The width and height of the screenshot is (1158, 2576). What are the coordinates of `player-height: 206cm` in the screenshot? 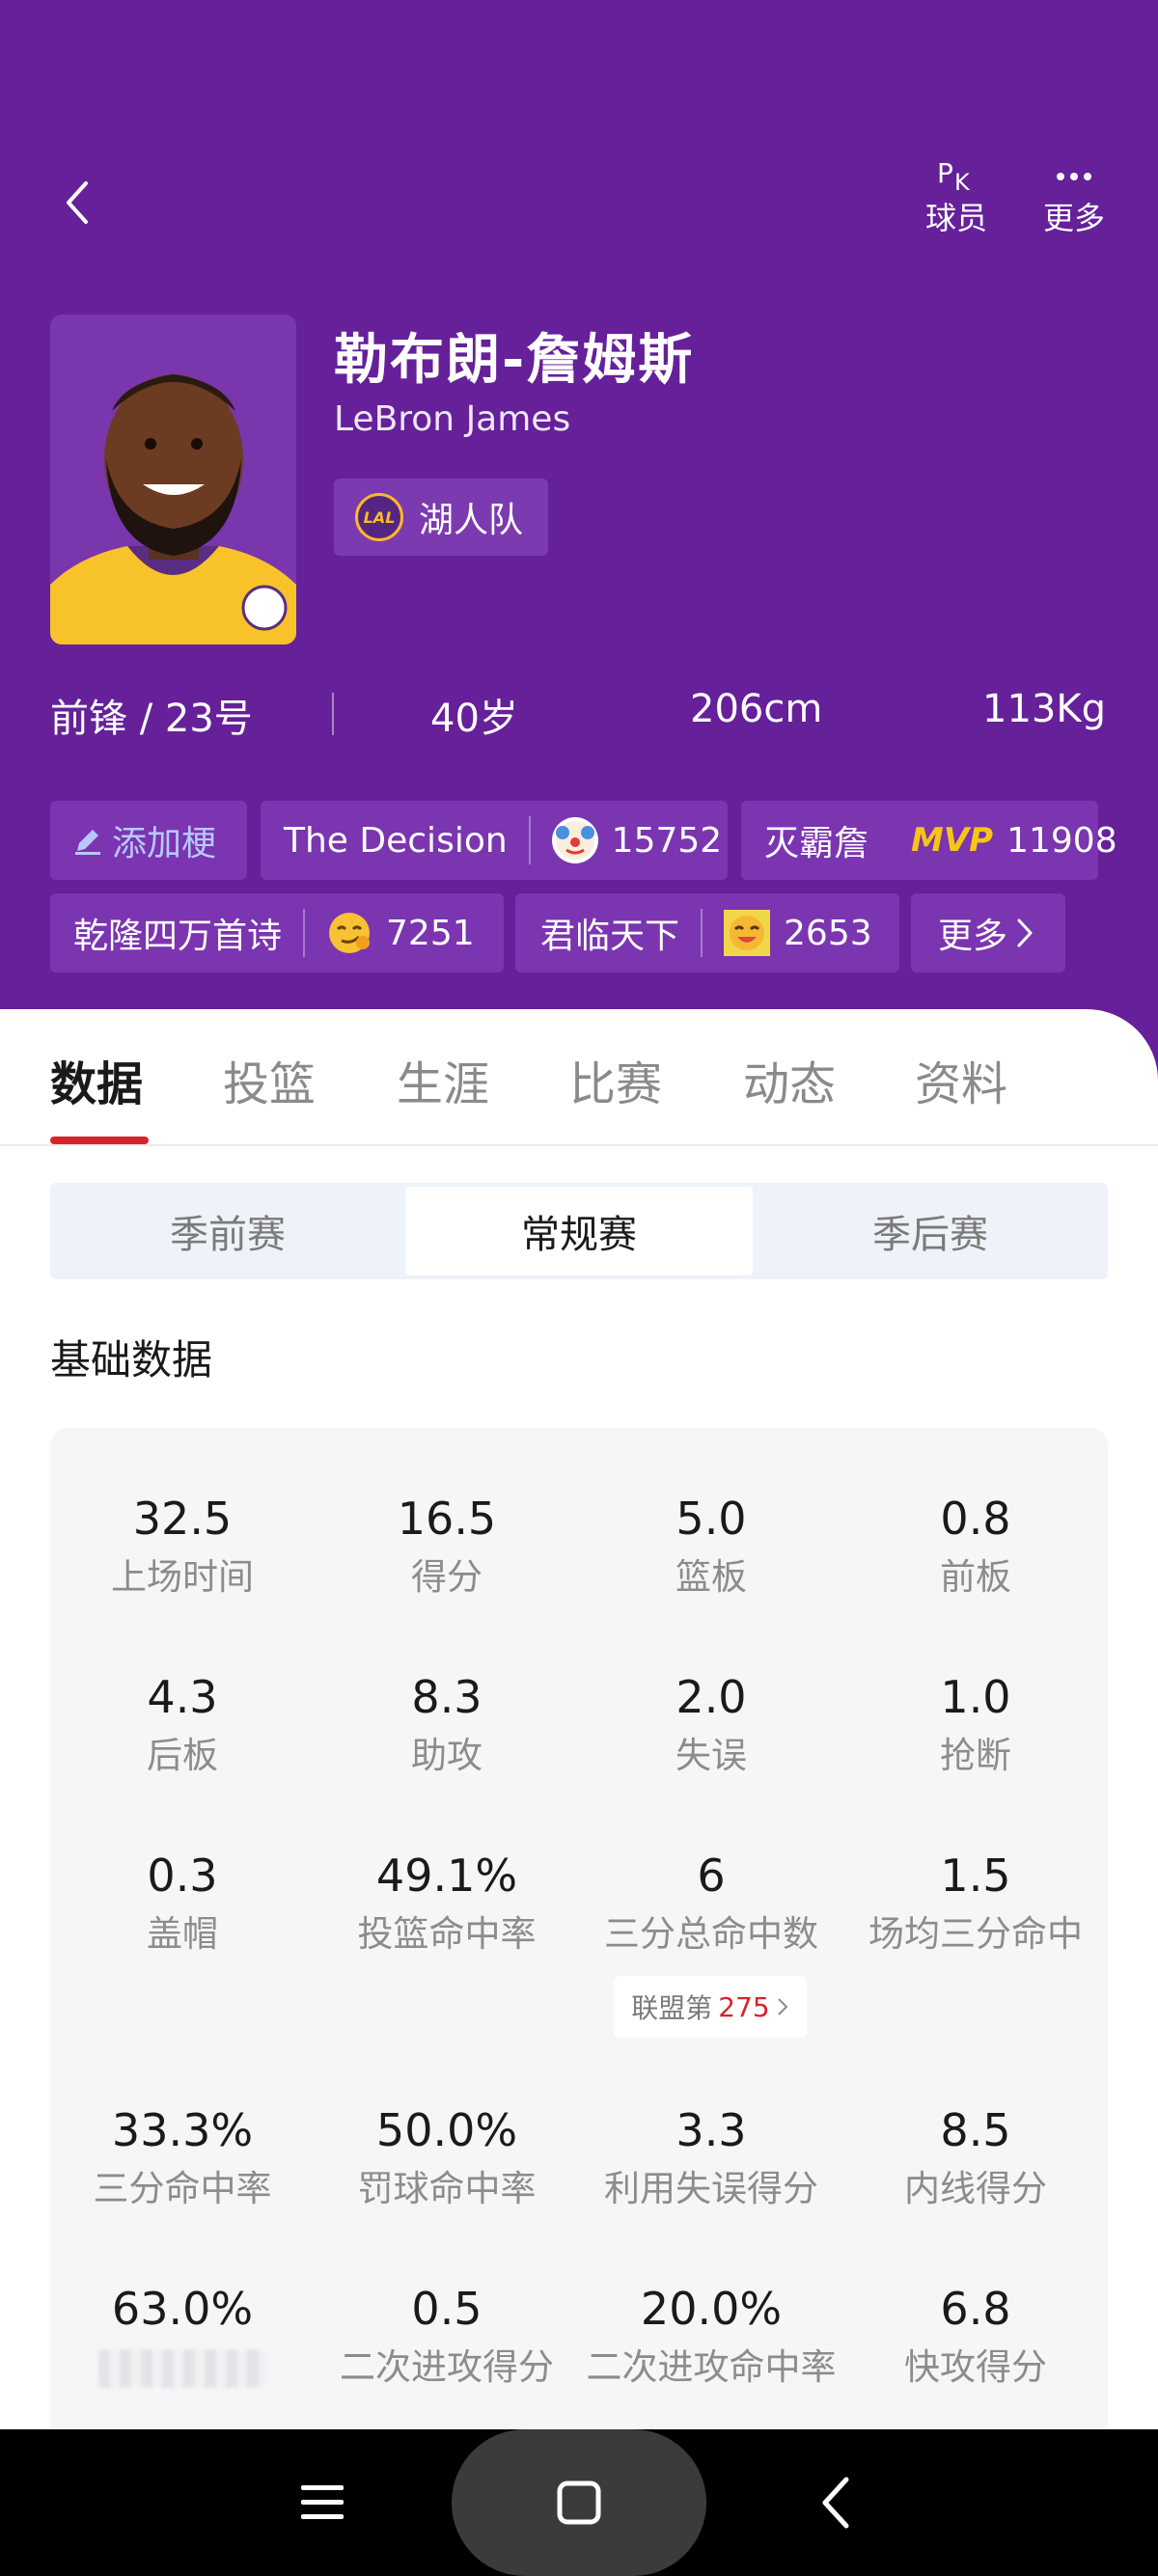 It's located at (756, 709).